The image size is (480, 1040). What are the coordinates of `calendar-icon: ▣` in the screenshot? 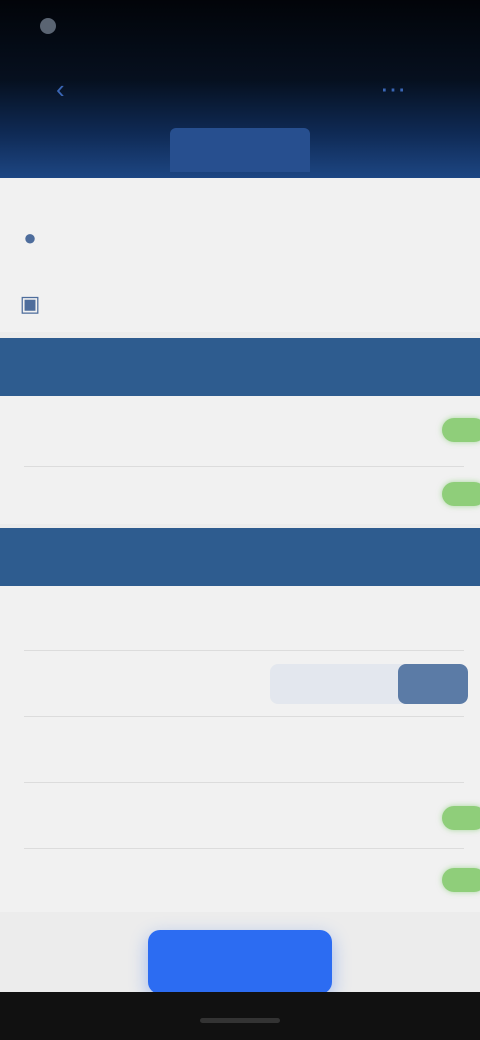 It's located at (30, 303).